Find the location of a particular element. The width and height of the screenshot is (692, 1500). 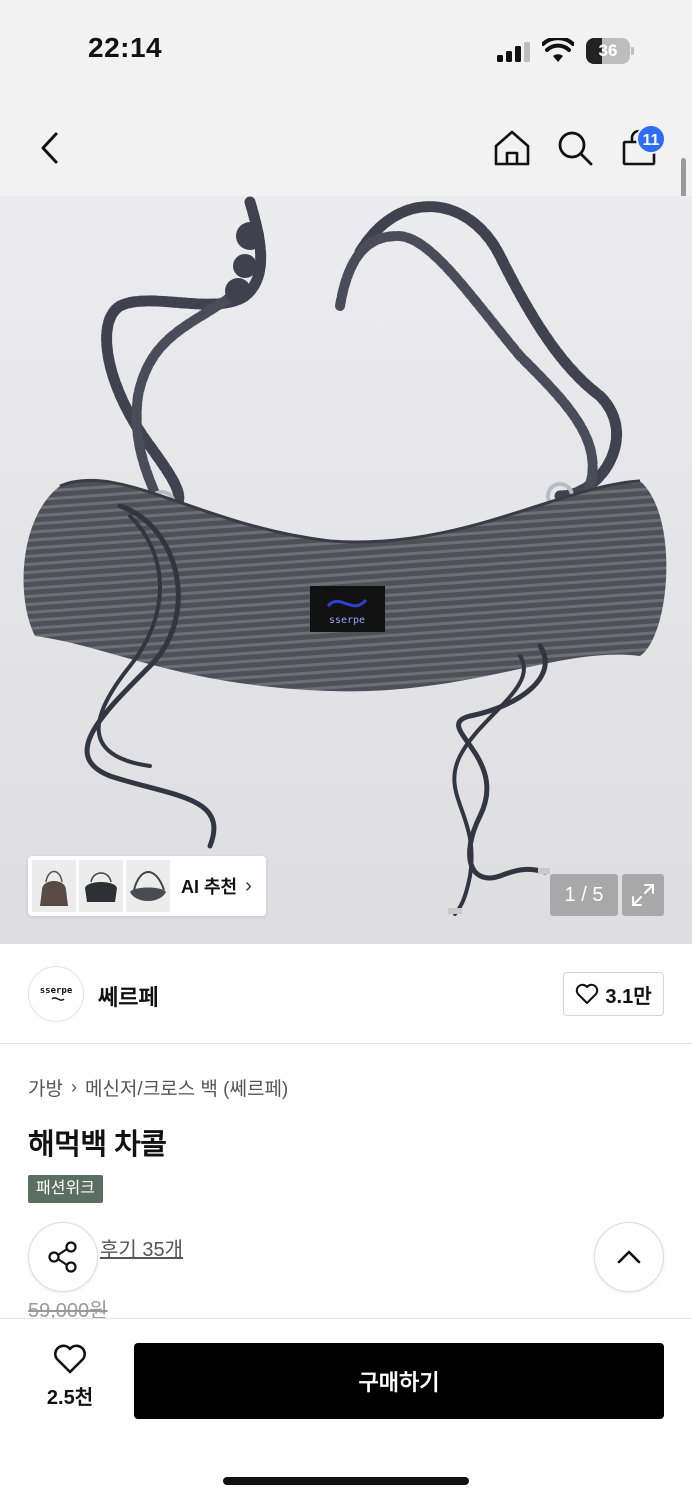

home-icon is located at coordinates (512, 148).